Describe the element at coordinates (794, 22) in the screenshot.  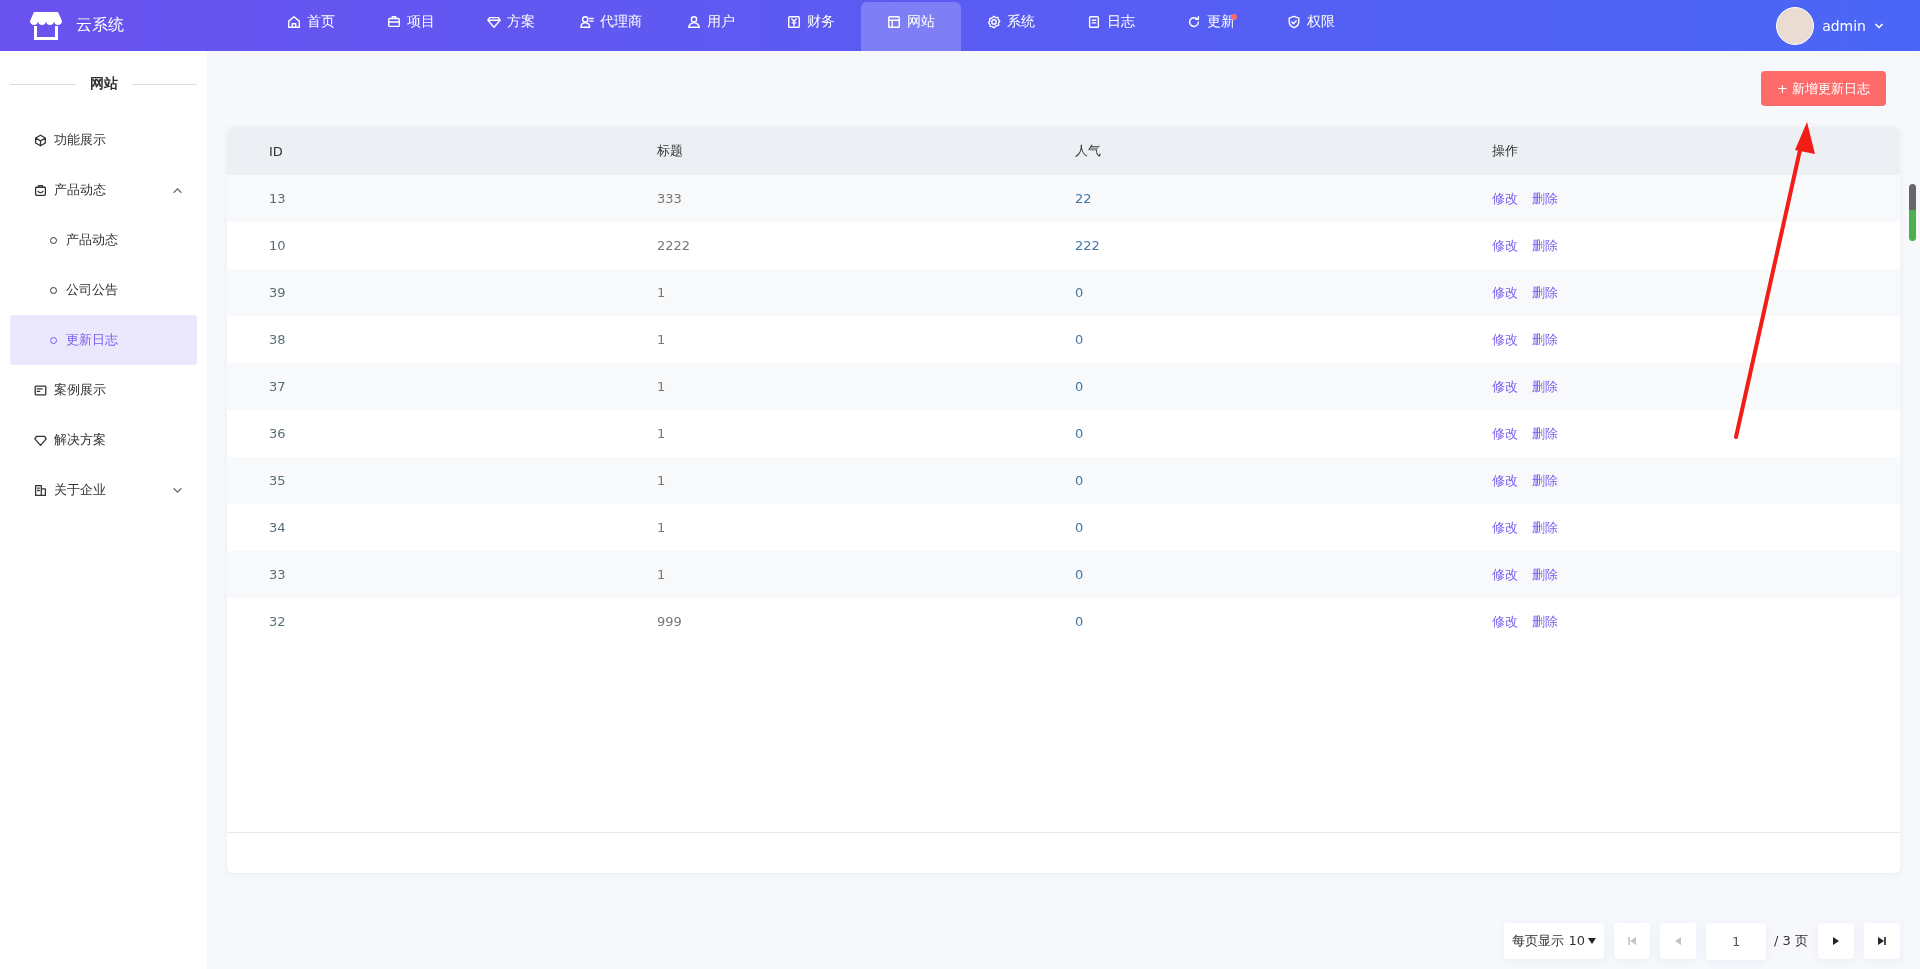
I see `yen-box-icon` at that location.